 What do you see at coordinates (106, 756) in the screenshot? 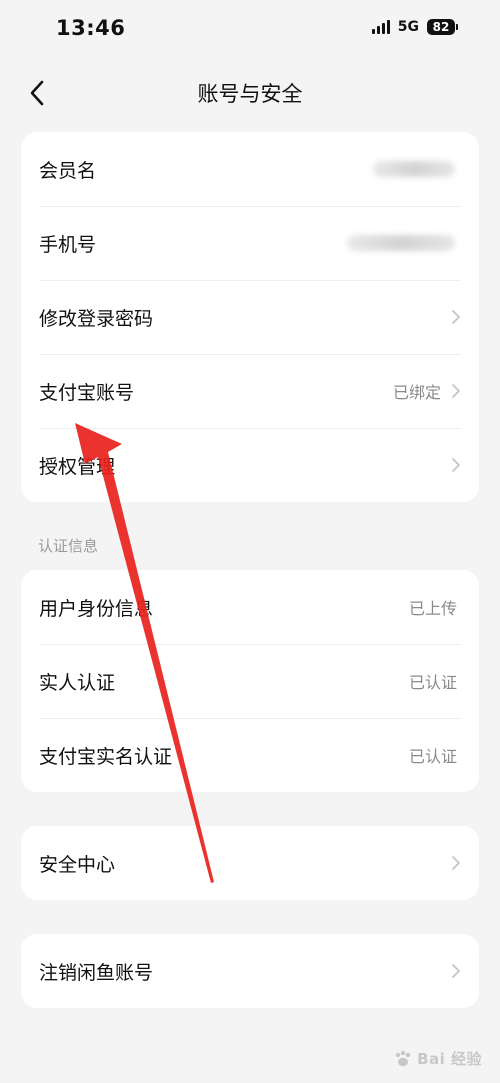
I see `row-label: 支付宝实名认证` at bounding box center [106, 756].